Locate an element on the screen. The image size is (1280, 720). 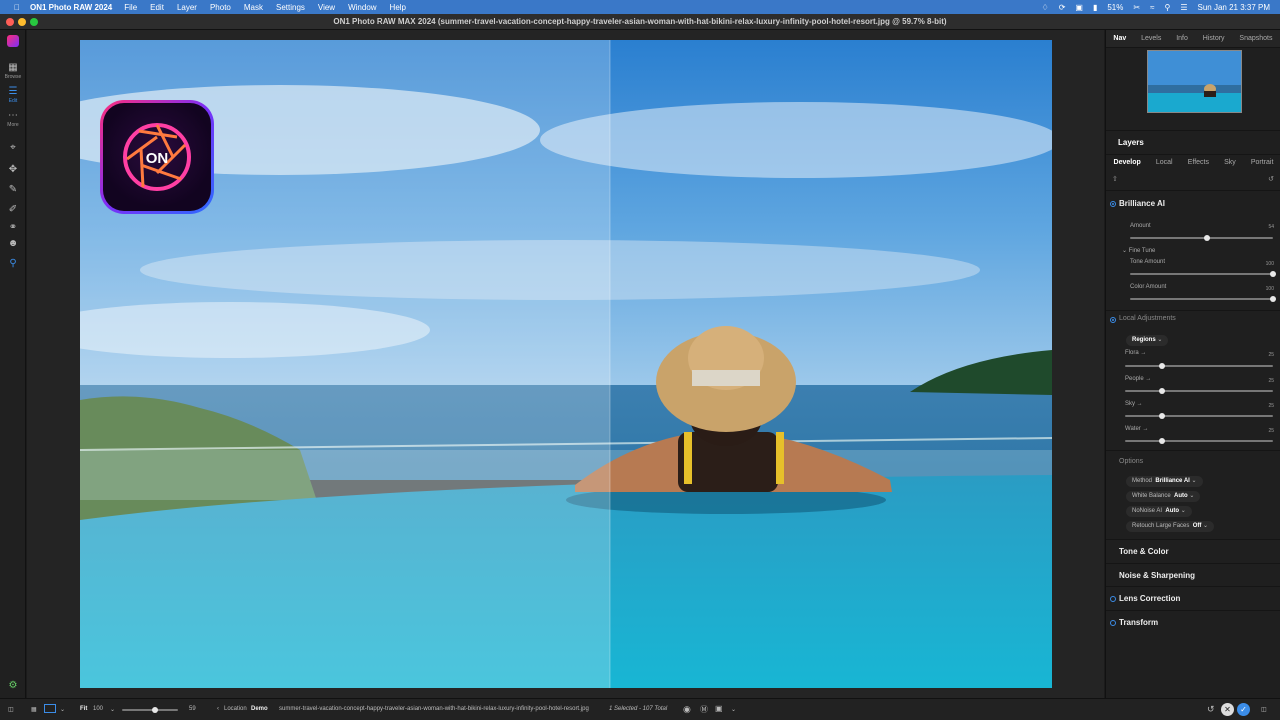
control-center-icon: ☰ is located at coordinates (1183, 7).